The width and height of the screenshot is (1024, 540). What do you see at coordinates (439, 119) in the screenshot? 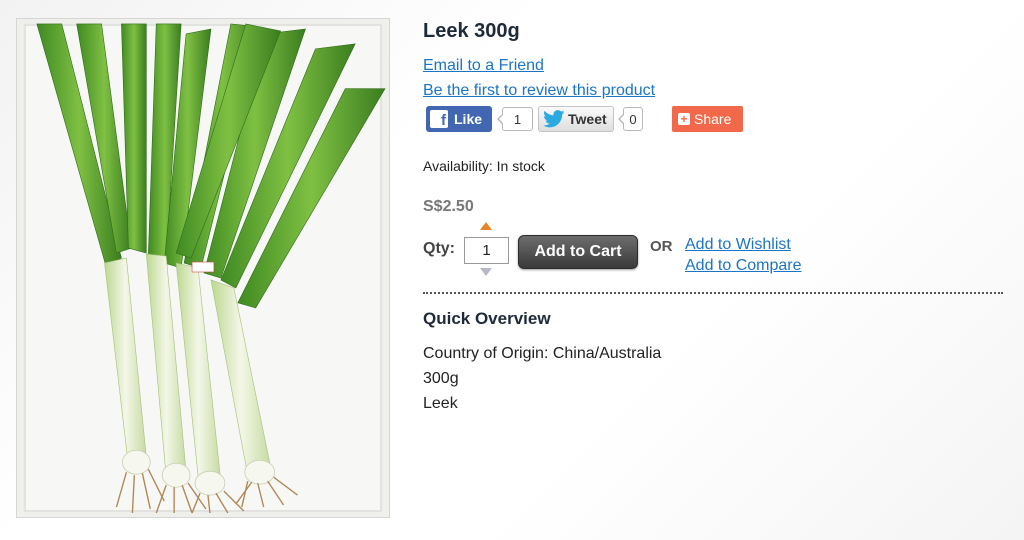
I see `facebook-icon: f` at bounding box center [439, 119].